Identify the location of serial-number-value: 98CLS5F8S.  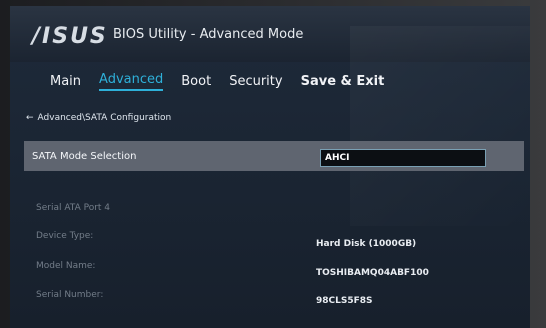
(344, 301).